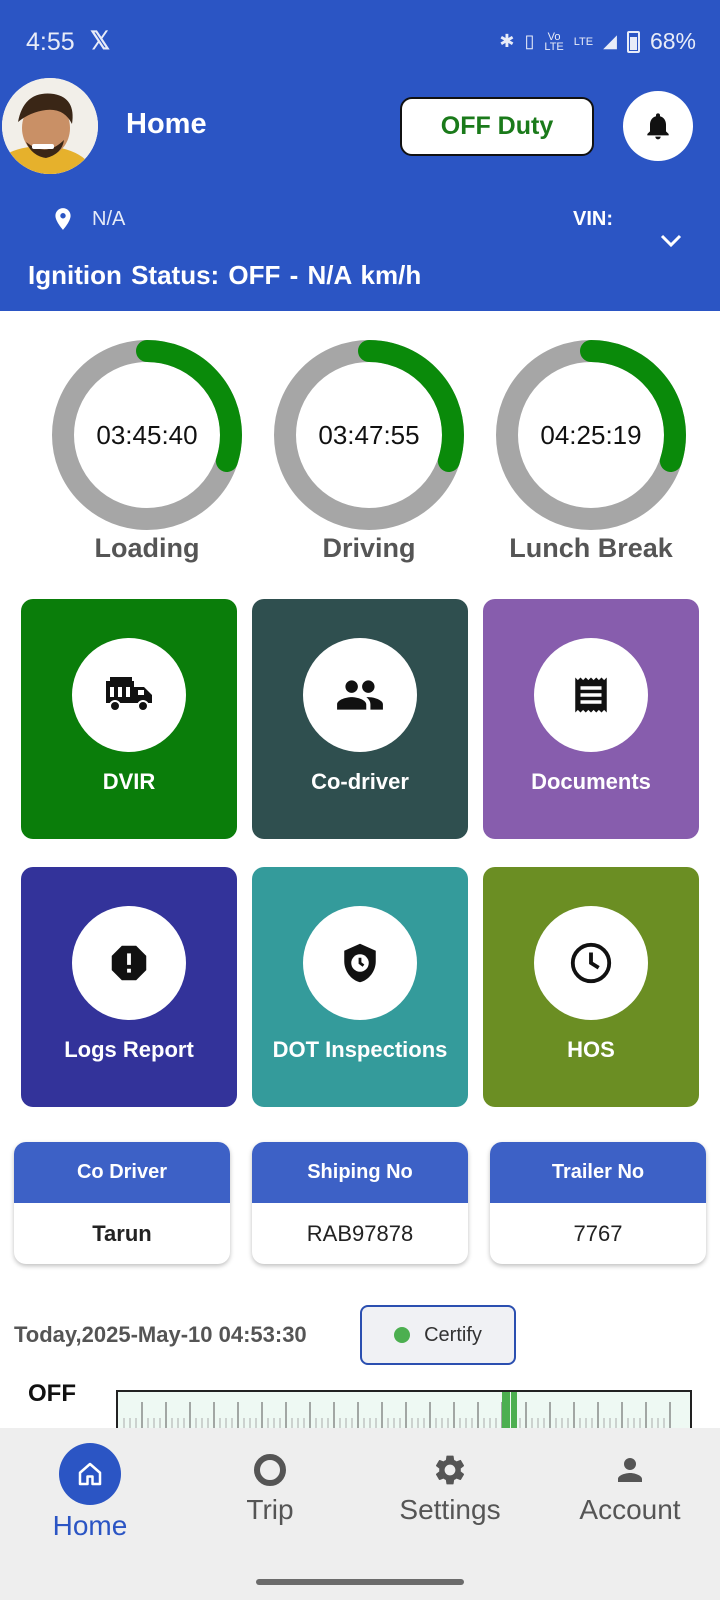 The height and width of the screenshot is (1600, 720). Describe the element at coordinates (129, 719) in the screenshot. I see `tile-dvir: DVIR` at that location.